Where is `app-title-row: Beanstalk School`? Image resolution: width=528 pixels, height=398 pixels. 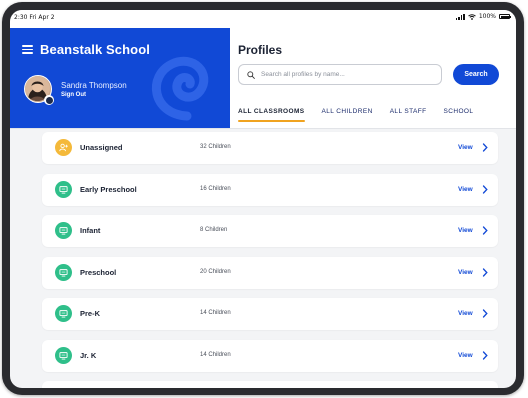
app-title-row: Beanstalk School is located at coordinates (86, 49).